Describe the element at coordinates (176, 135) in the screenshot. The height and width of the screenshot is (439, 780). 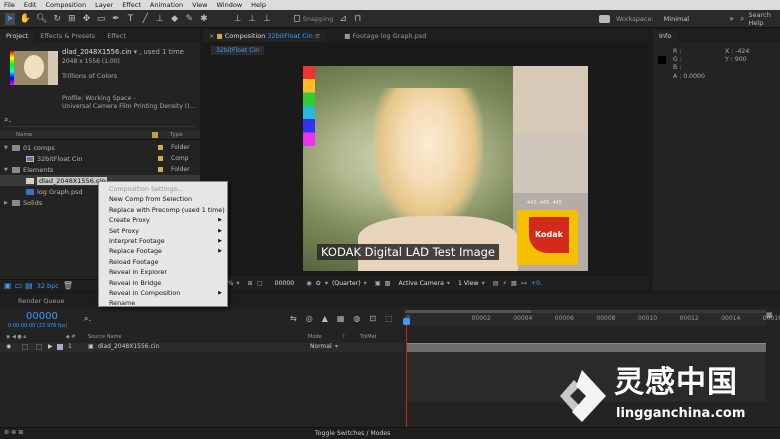
I see `column-type: Type` at that location.